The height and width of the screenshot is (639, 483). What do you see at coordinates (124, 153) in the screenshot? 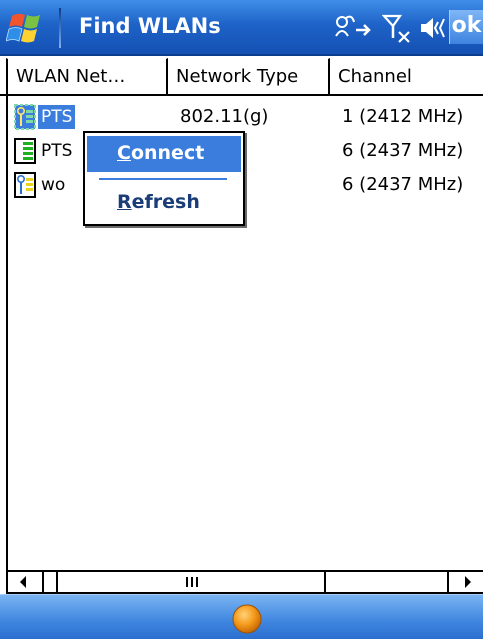
I see `connect-accelerator: C` at bounding box center [124, 153].